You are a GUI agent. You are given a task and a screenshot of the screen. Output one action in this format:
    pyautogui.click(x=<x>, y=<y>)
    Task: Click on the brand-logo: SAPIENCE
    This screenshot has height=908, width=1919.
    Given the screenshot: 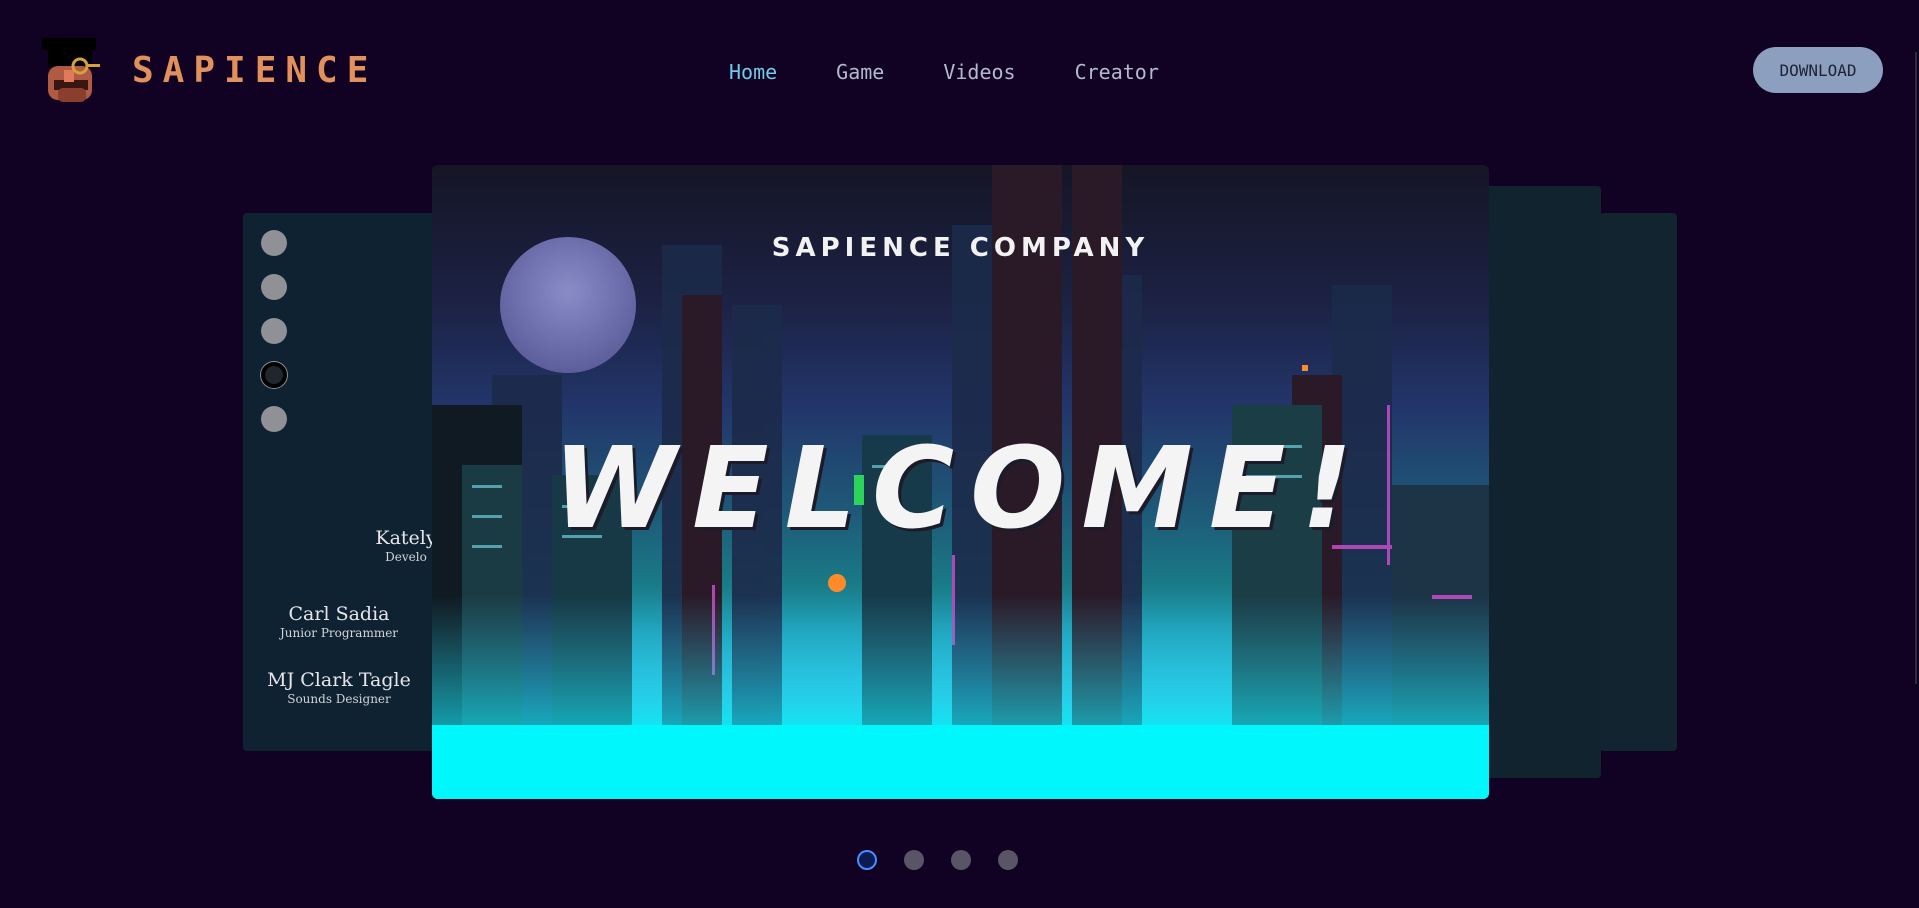 What is the action you would take?
    pyautogui.click(x=208, y=71)
    